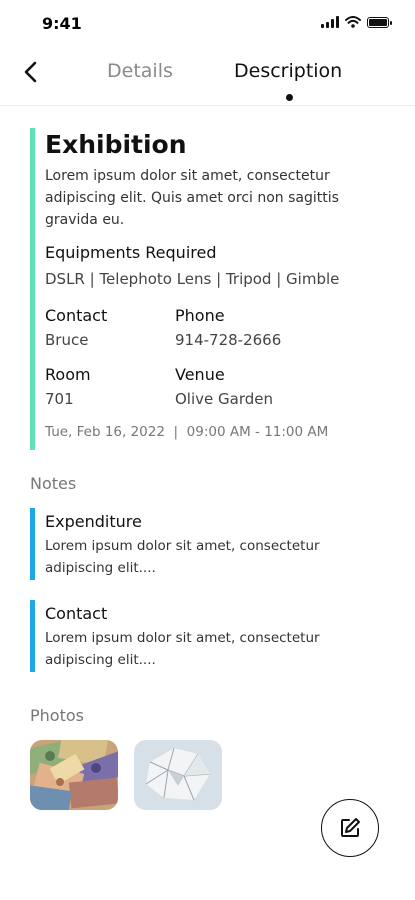 This screenshot has width=415, height=900. I want to click on battery-icon, so click(379, 22).